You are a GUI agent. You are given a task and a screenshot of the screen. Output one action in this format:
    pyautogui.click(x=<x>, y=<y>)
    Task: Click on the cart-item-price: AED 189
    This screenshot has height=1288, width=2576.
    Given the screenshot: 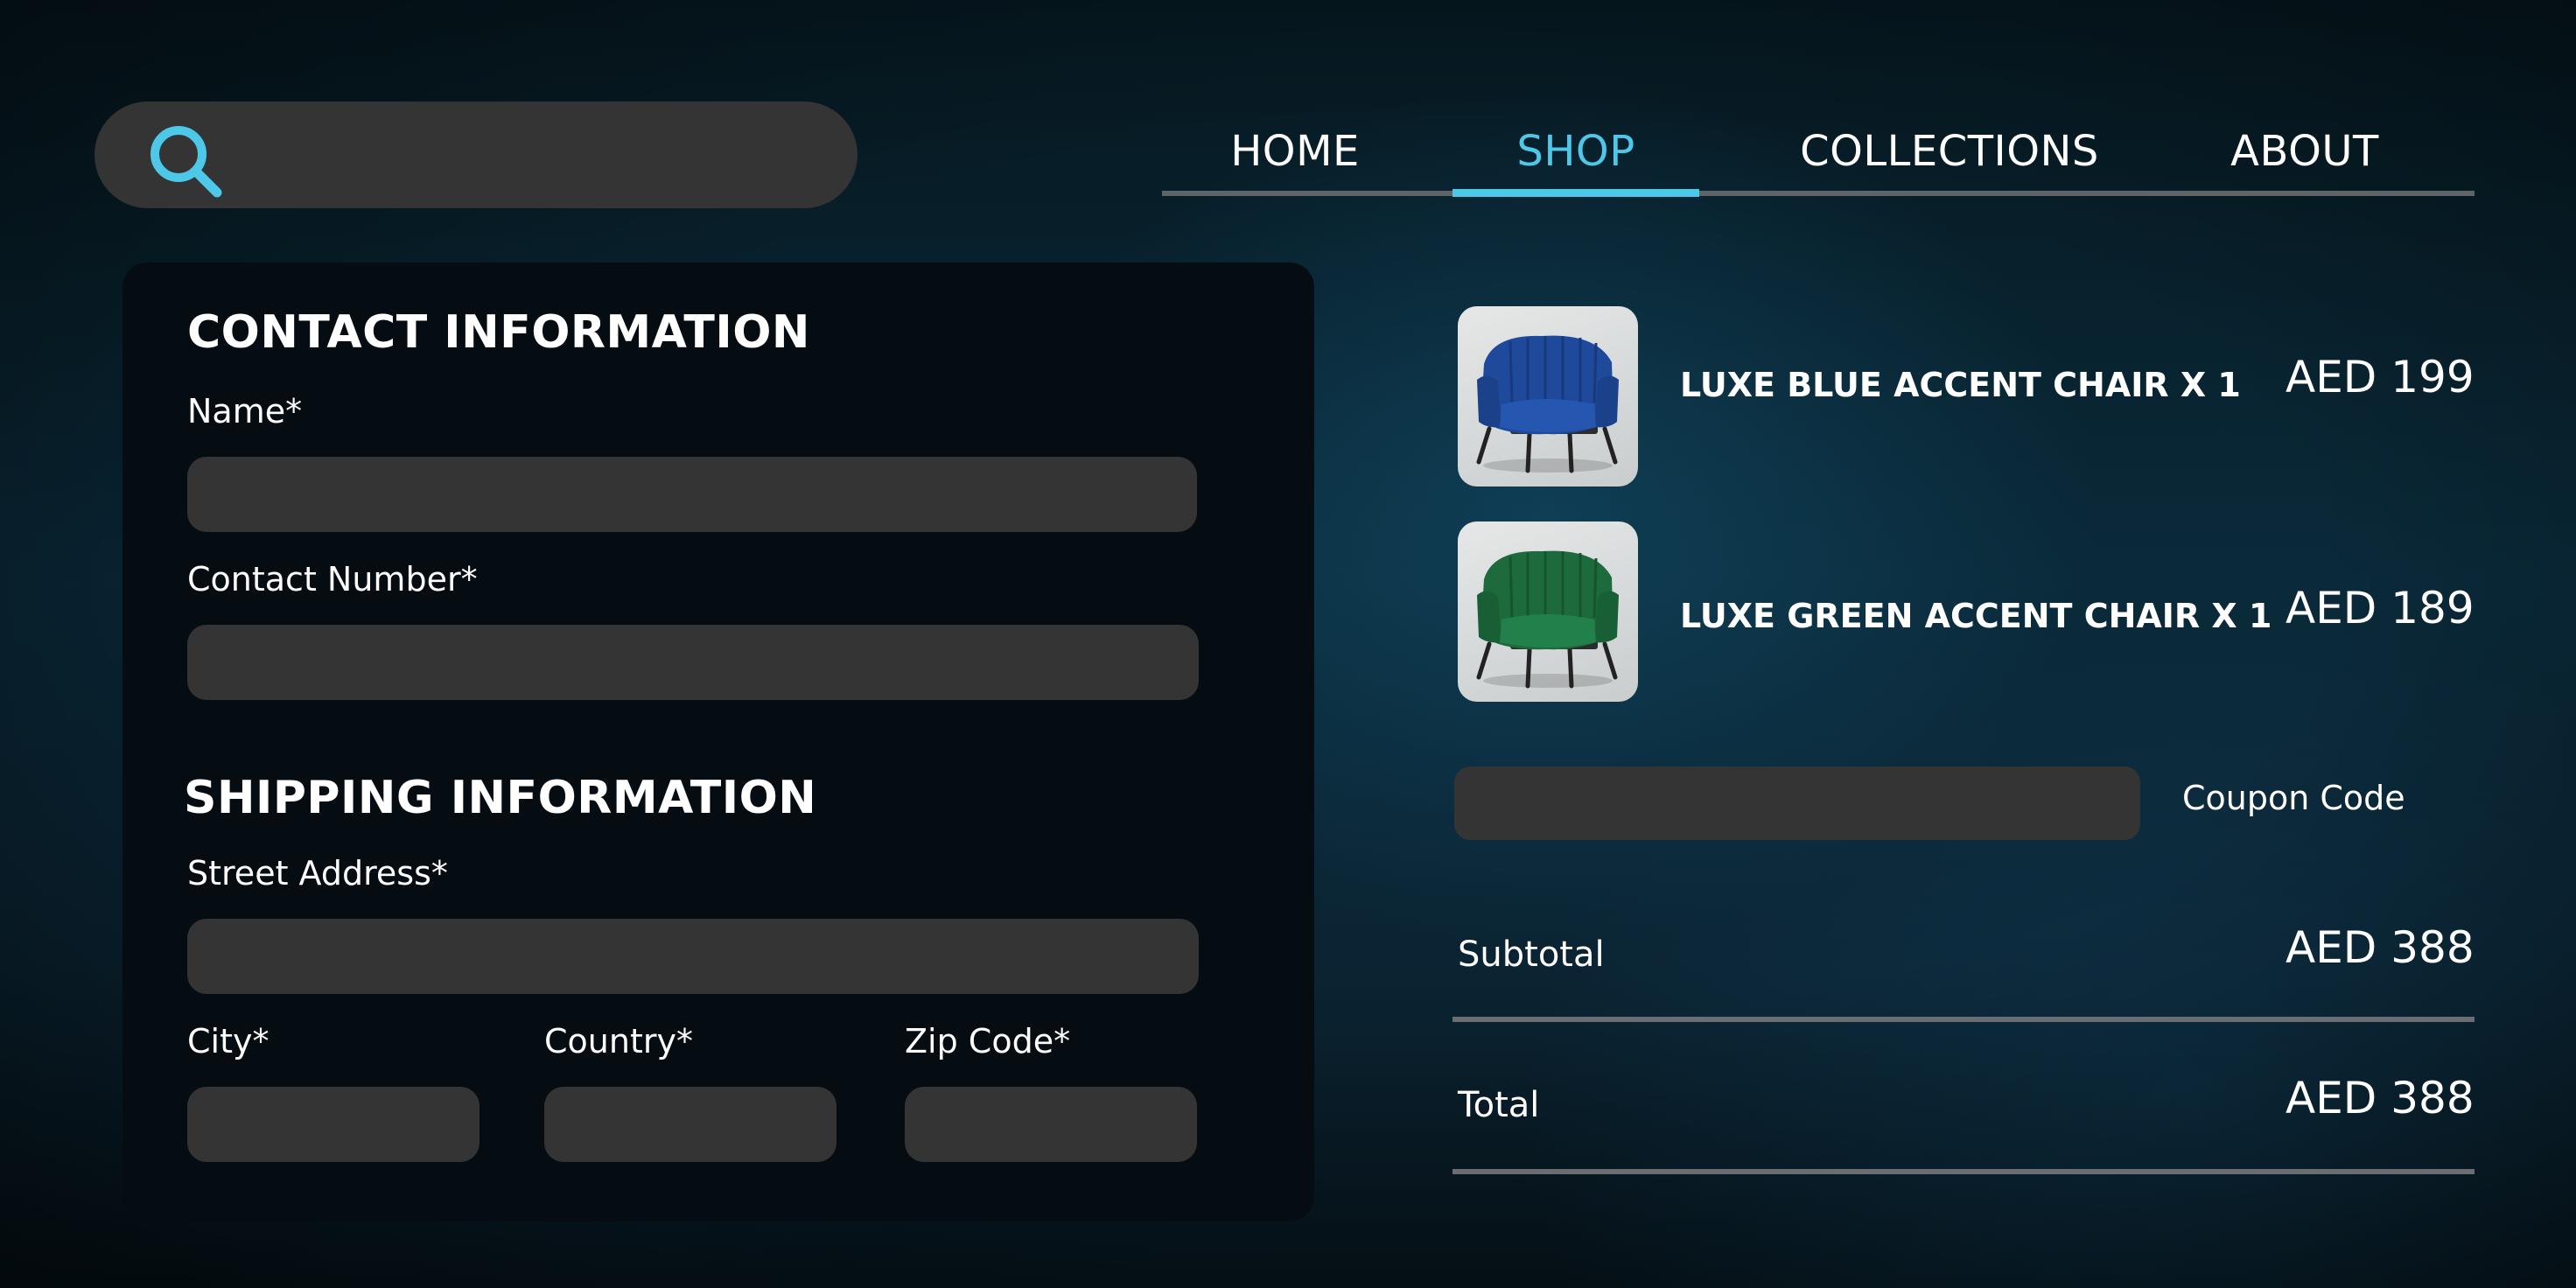 What is the action you would take?
    pyautogui.click(x=2380, y=608)
    